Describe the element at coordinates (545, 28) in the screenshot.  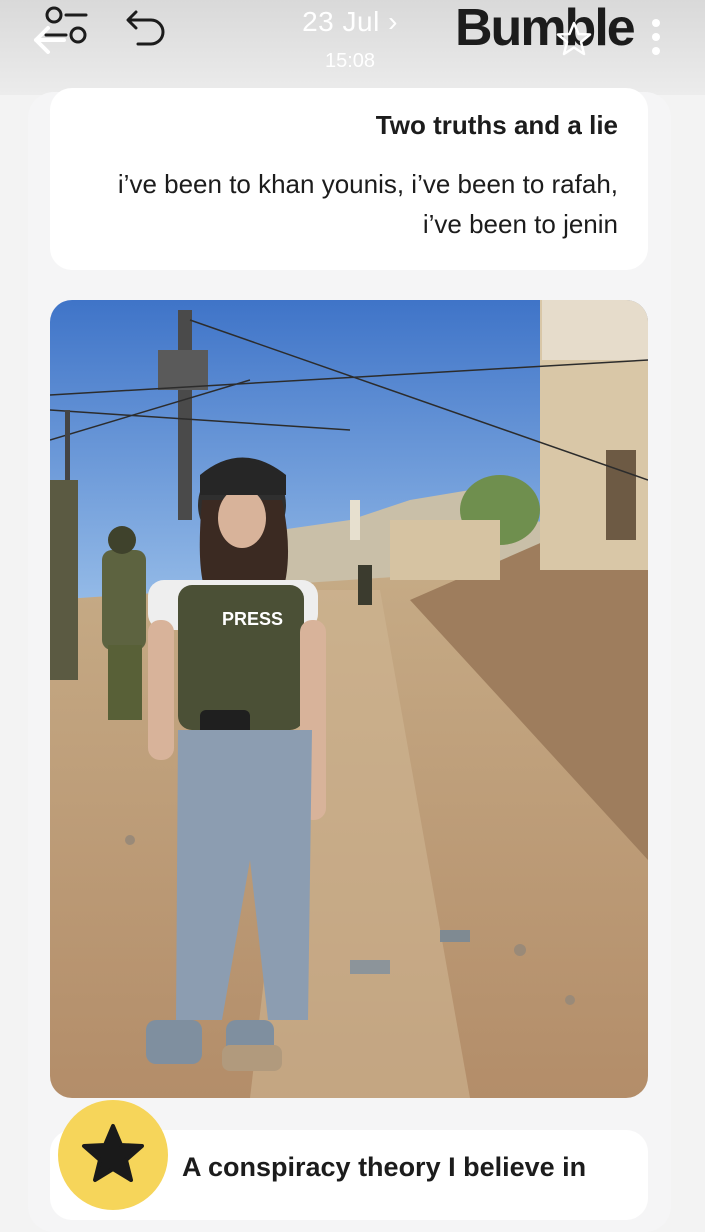
I see `brand-logo: Bumble` at that location.